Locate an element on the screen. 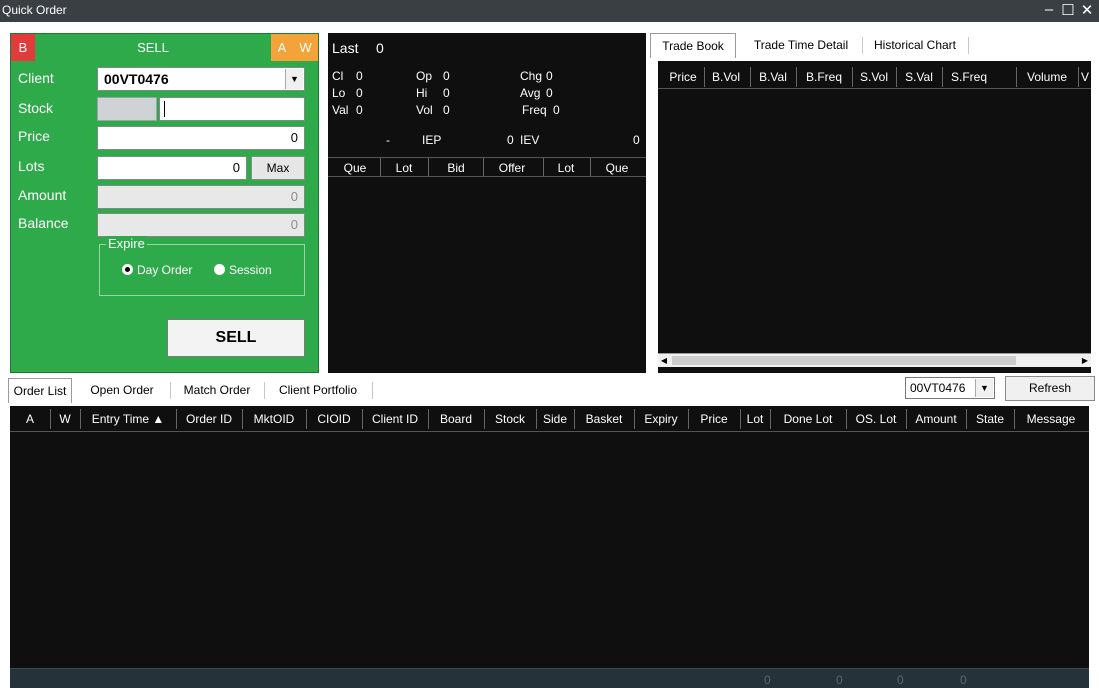 The image size is (1099, 688). lots-input: 0 is located at coordinates (172, 168).